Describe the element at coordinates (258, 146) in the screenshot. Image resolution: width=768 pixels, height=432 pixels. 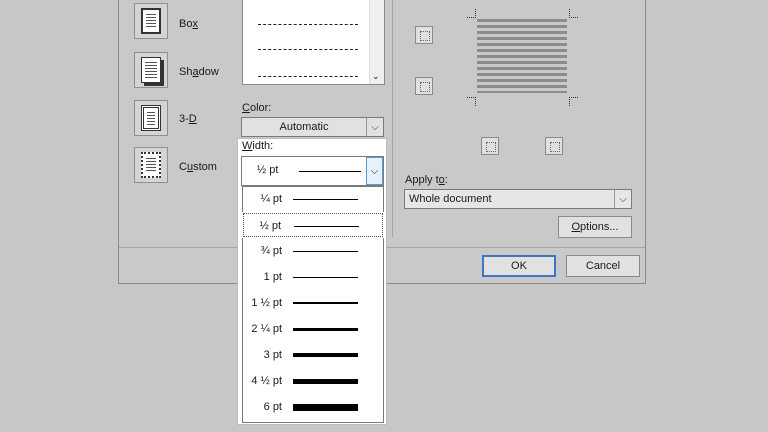
I see `width-label: Width:` at that location.